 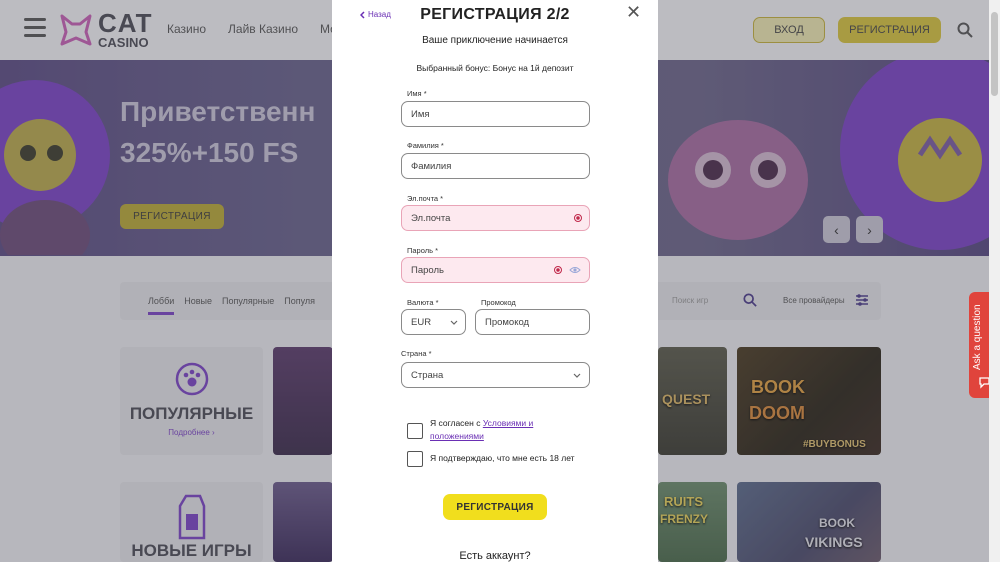 I want to click on register-submit-button: РЕГИСТРАЦИЯ, so click(x=495, y=507).